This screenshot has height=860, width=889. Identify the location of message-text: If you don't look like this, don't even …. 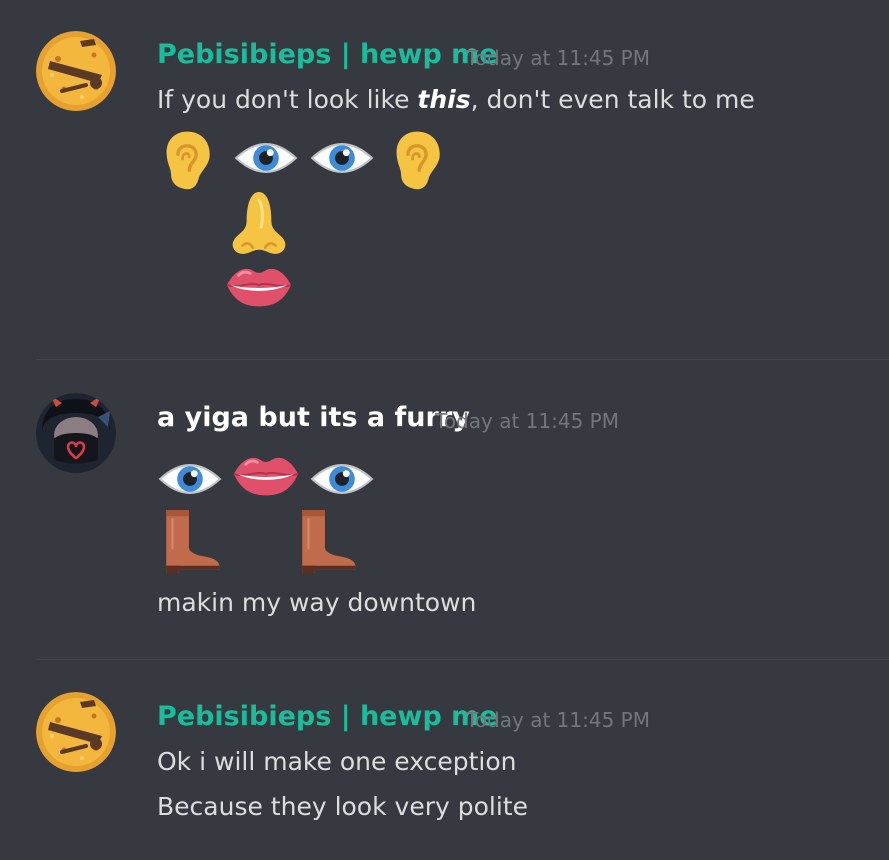
(456, 100).